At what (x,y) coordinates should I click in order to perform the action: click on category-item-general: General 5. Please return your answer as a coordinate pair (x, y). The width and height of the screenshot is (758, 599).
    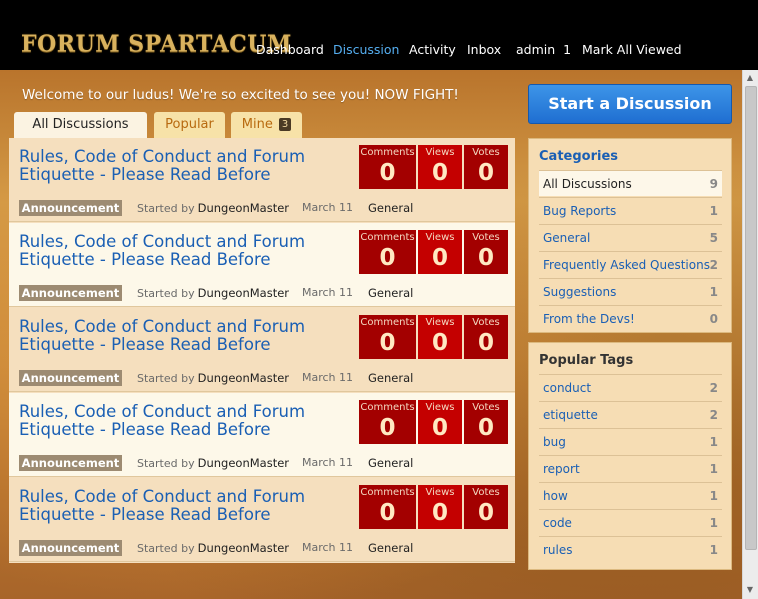
    Looking at the image, I should click on (630, 237).